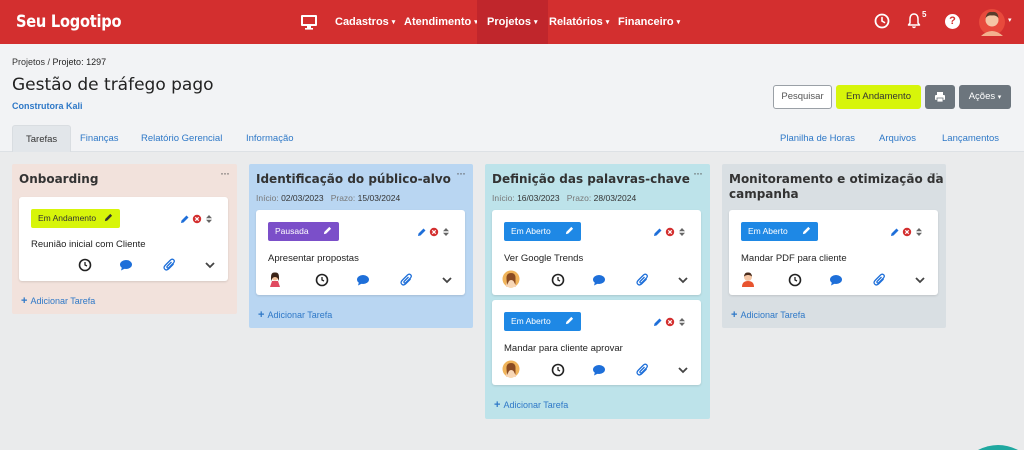 The image size is (1024, 450). I want to click on breadcrumb-projetos: Projetos, so click(28, 62).